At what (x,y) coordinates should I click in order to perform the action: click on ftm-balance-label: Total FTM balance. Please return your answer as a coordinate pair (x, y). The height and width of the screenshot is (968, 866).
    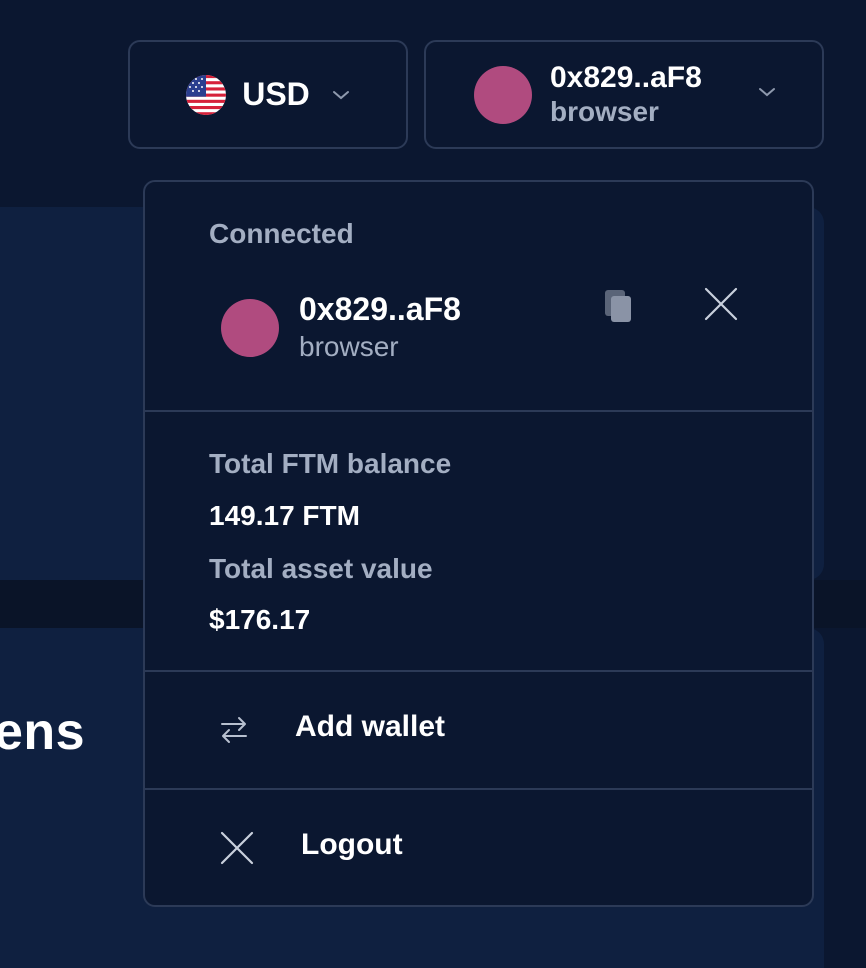
    Looking at the image, I should click on (330, 463).